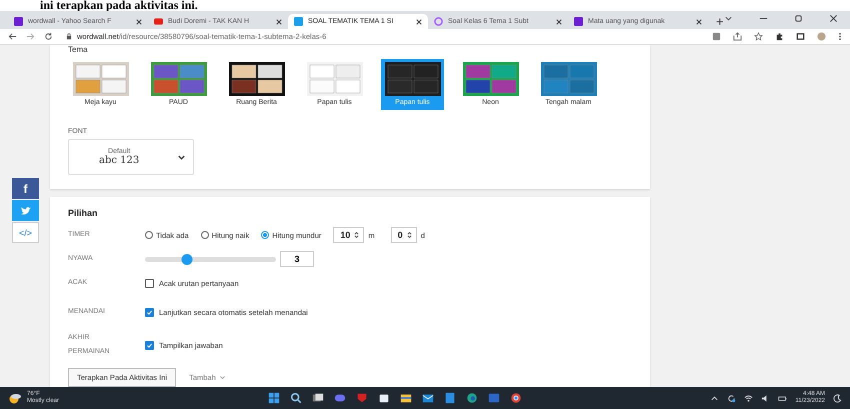 The image size is (850, 409). What do you see at coordinates (78, 49) in the screenshot?
I see `section-title: Tema` at bounding box center [78, 49].